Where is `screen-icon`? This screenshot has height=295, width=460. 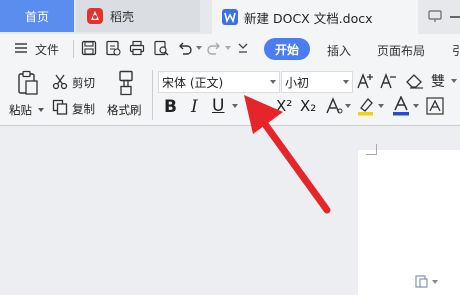 screen-icon is located at coordinates (435, 16).